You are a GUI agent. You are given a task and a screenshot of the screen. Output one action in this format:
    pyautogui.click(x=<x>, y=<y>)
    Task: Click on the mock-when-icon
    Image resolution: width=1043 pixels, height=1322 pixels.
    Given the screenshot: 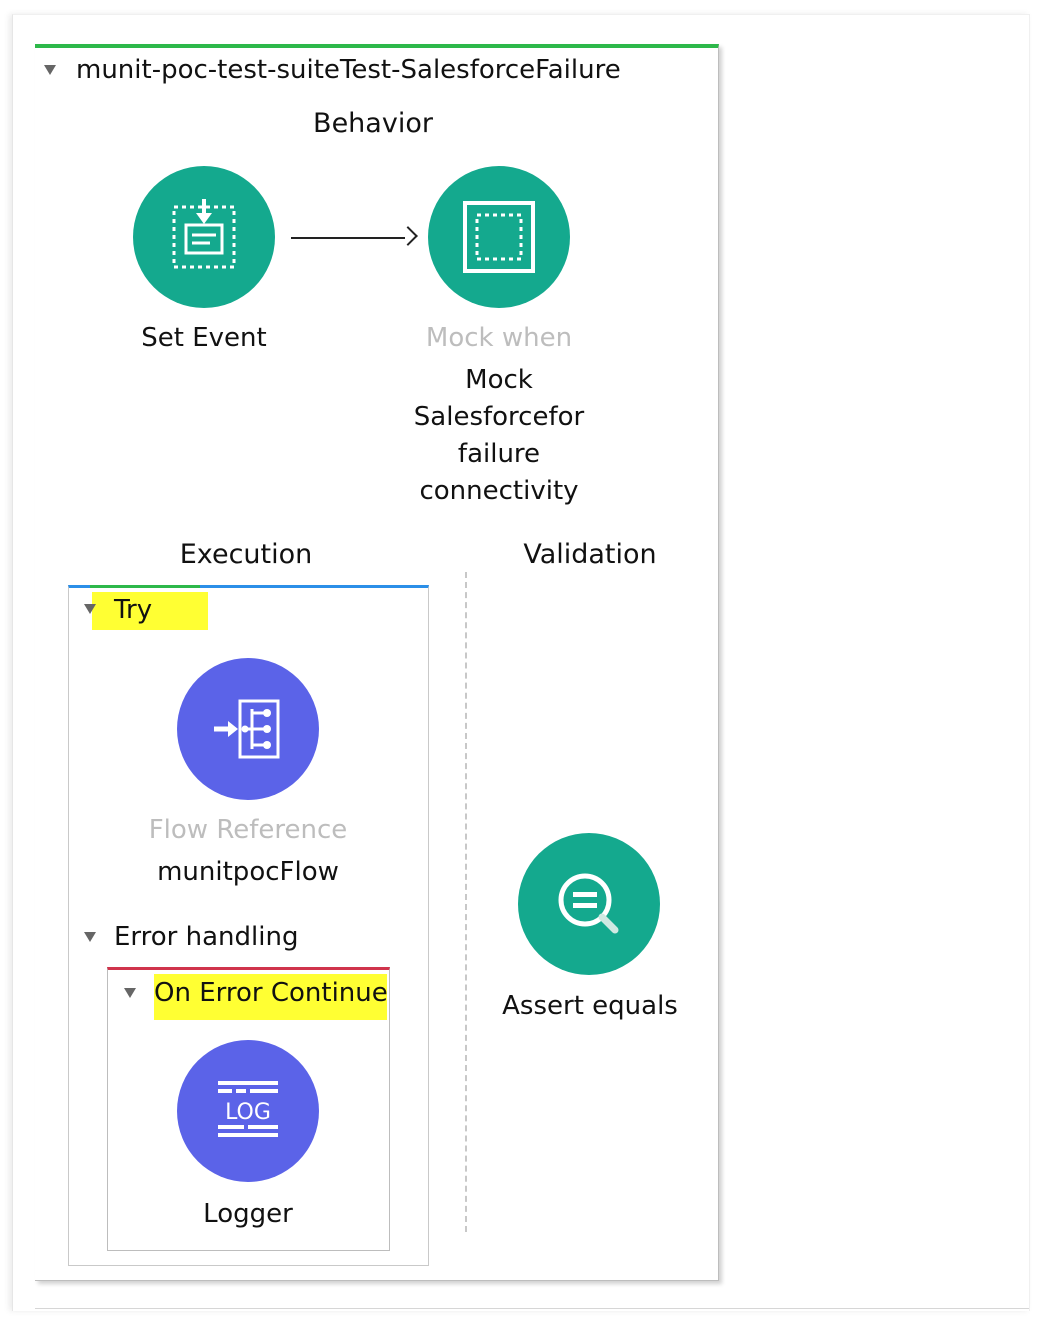 What is the action you would take?
    pyautogui.click(x=499, y=237)
    